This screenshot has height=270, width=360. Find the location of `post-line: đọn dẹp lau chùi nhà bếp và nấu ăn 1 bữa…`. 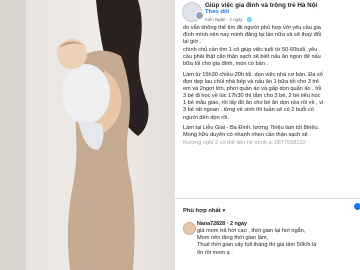

post-line: đọn dẹp lau chùi nhà bếp và nấu ăn 1 bữa… is located at coordinates (251, 81).